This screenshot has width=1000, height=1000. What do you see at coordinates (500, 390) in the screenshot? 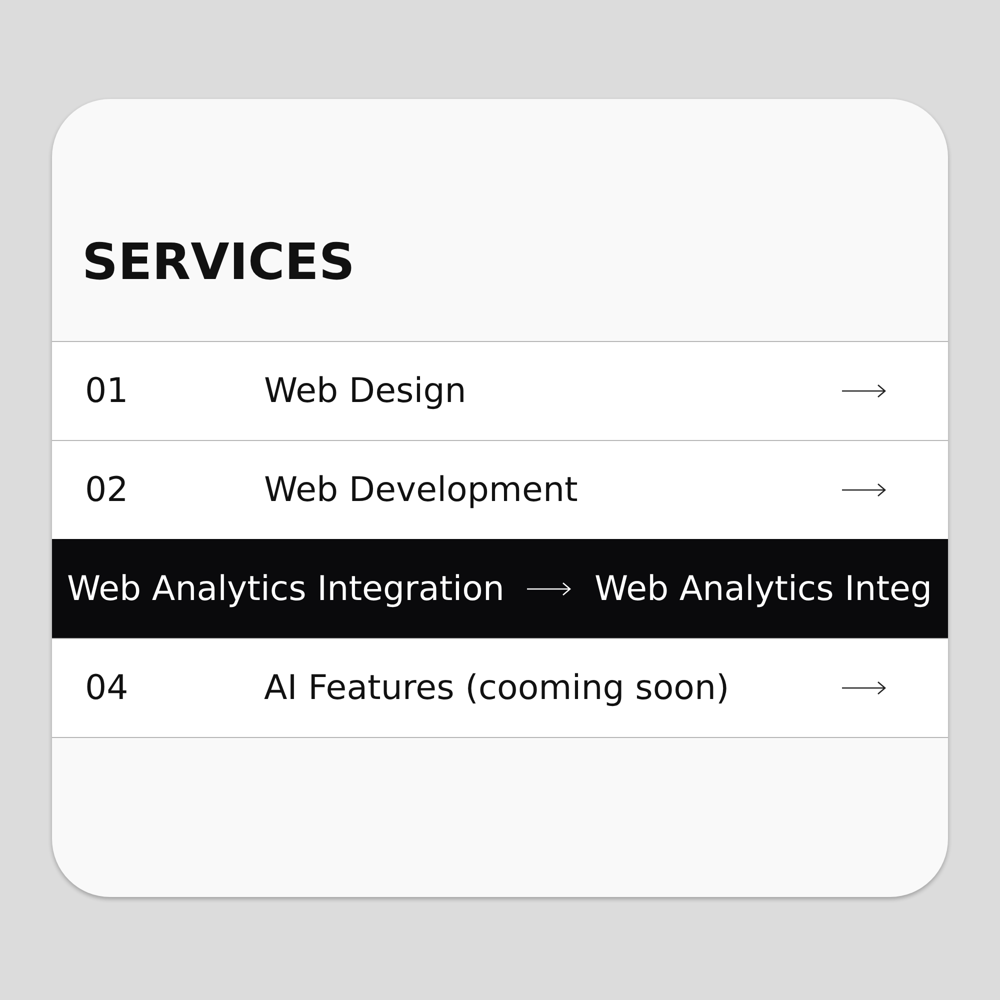
I see `service-row: 01 Web Design` at bounding box center [500, 390].